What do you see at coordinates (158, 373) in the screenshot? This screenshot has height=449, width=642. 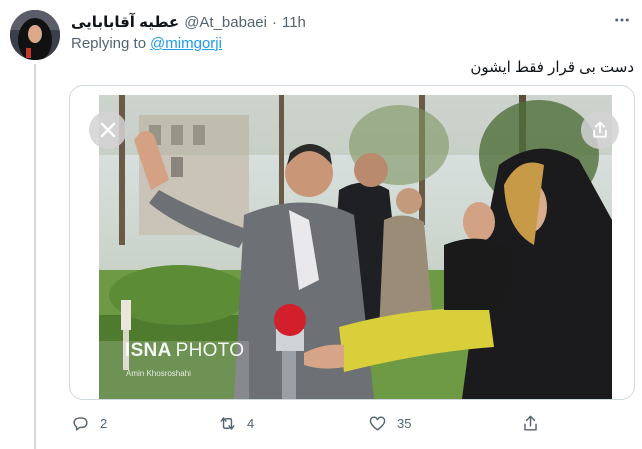 I see `photo-credit: Amin Khosroshahi` at bounding box center [158, 373].